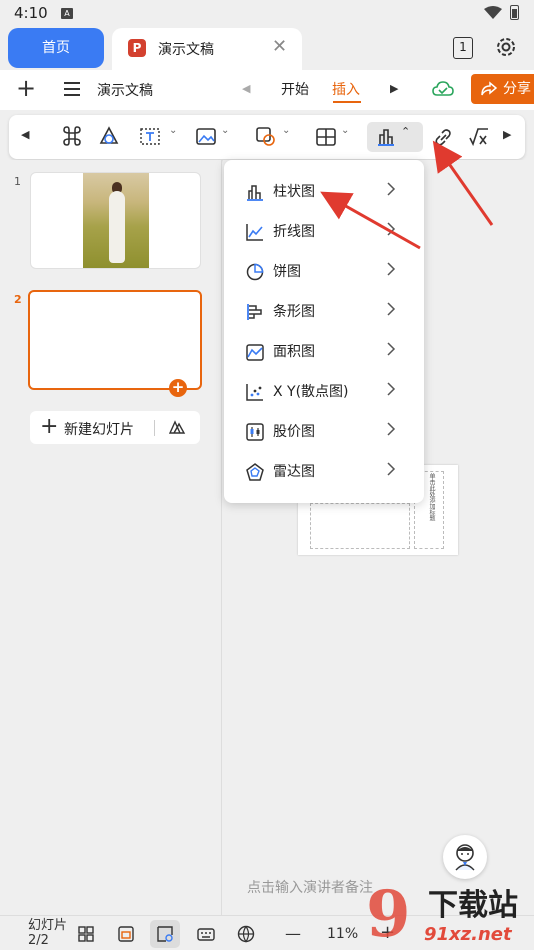  What do you see at coordinates (177, 427) in the screenshot?
I see `slide-layout-icon` at bounding box center [177, 427].